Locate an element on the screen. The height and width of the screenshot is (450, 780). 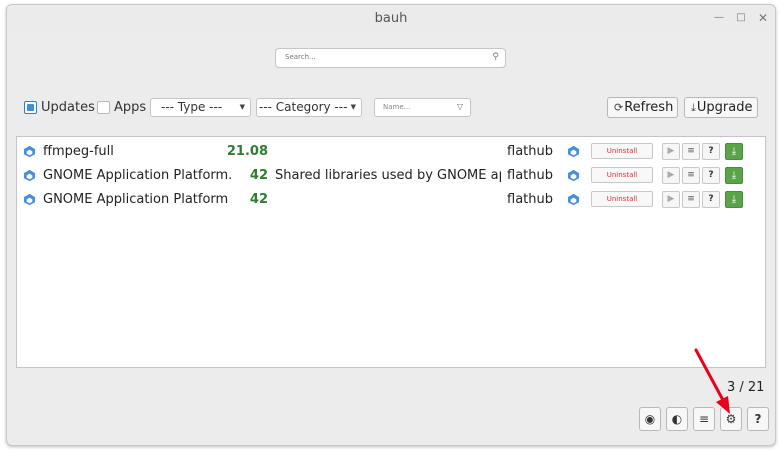
upgrade-button: ⤓Upgrade is located at coordinates (721, 107).